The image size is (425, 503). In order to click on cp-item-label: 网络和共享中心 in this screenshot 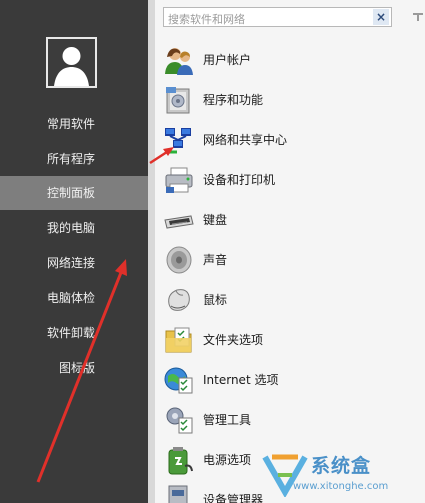, I will do `click(245, 140)`.